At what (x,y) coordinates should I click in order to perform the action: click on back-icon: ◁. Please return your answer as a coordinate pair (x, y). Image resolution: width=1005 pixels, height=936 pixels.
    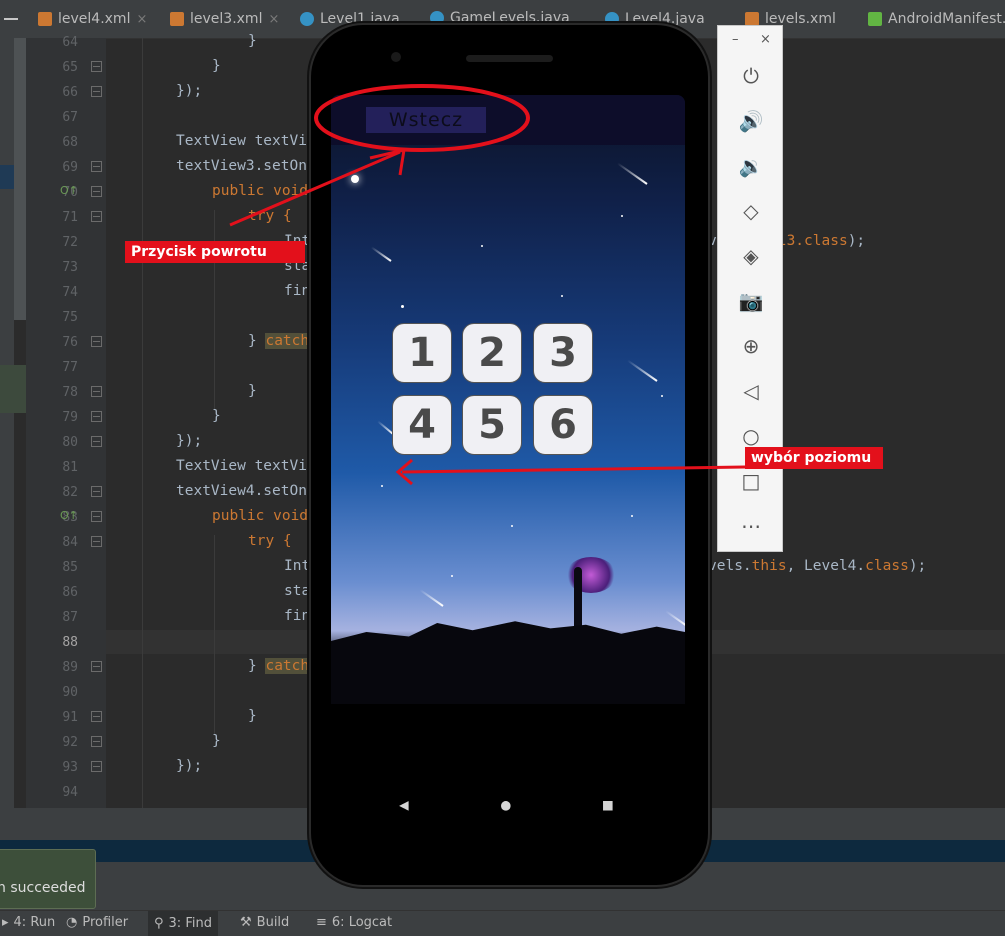
    Looking at the image, I should click on (751, 391).